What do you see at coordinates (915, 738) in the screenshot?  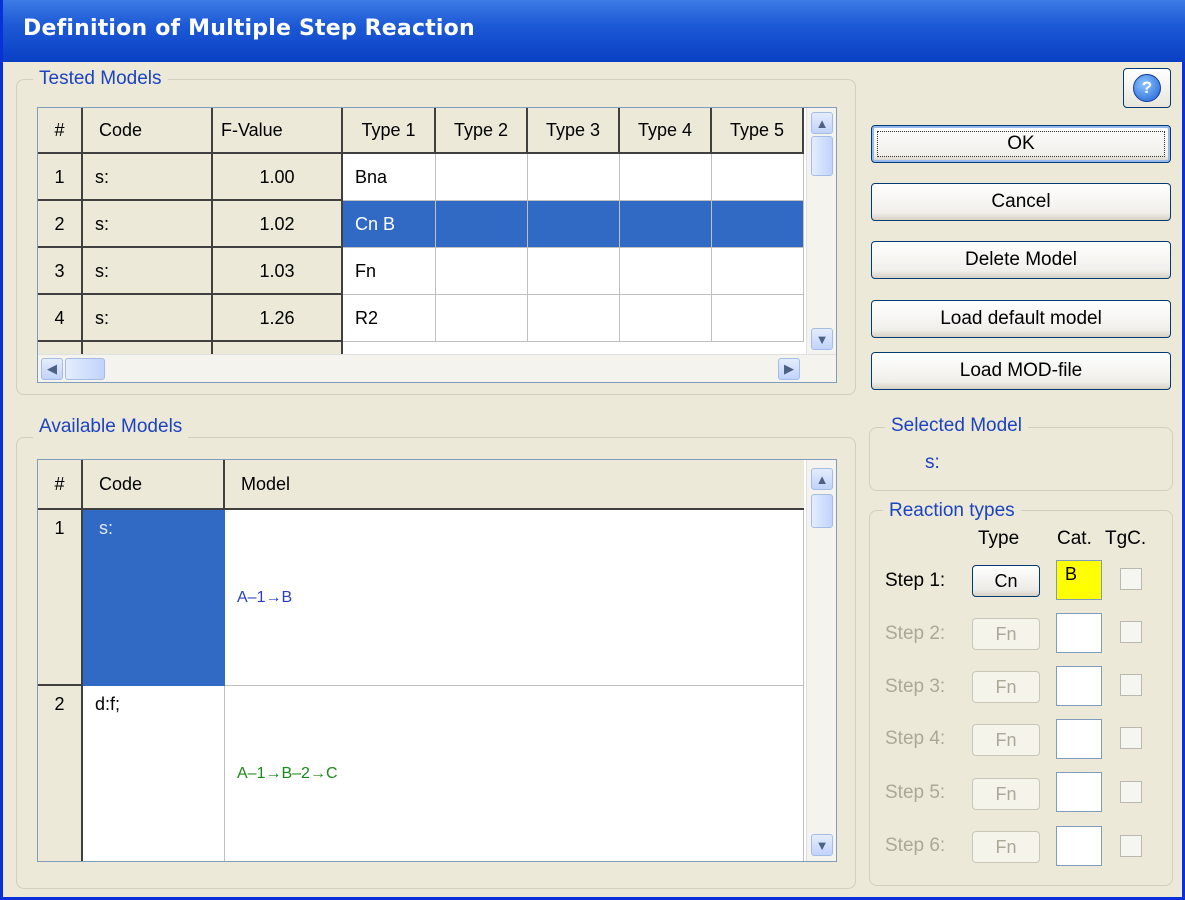 I see `step-label: Step 4:` at bounding box center [915, 738].